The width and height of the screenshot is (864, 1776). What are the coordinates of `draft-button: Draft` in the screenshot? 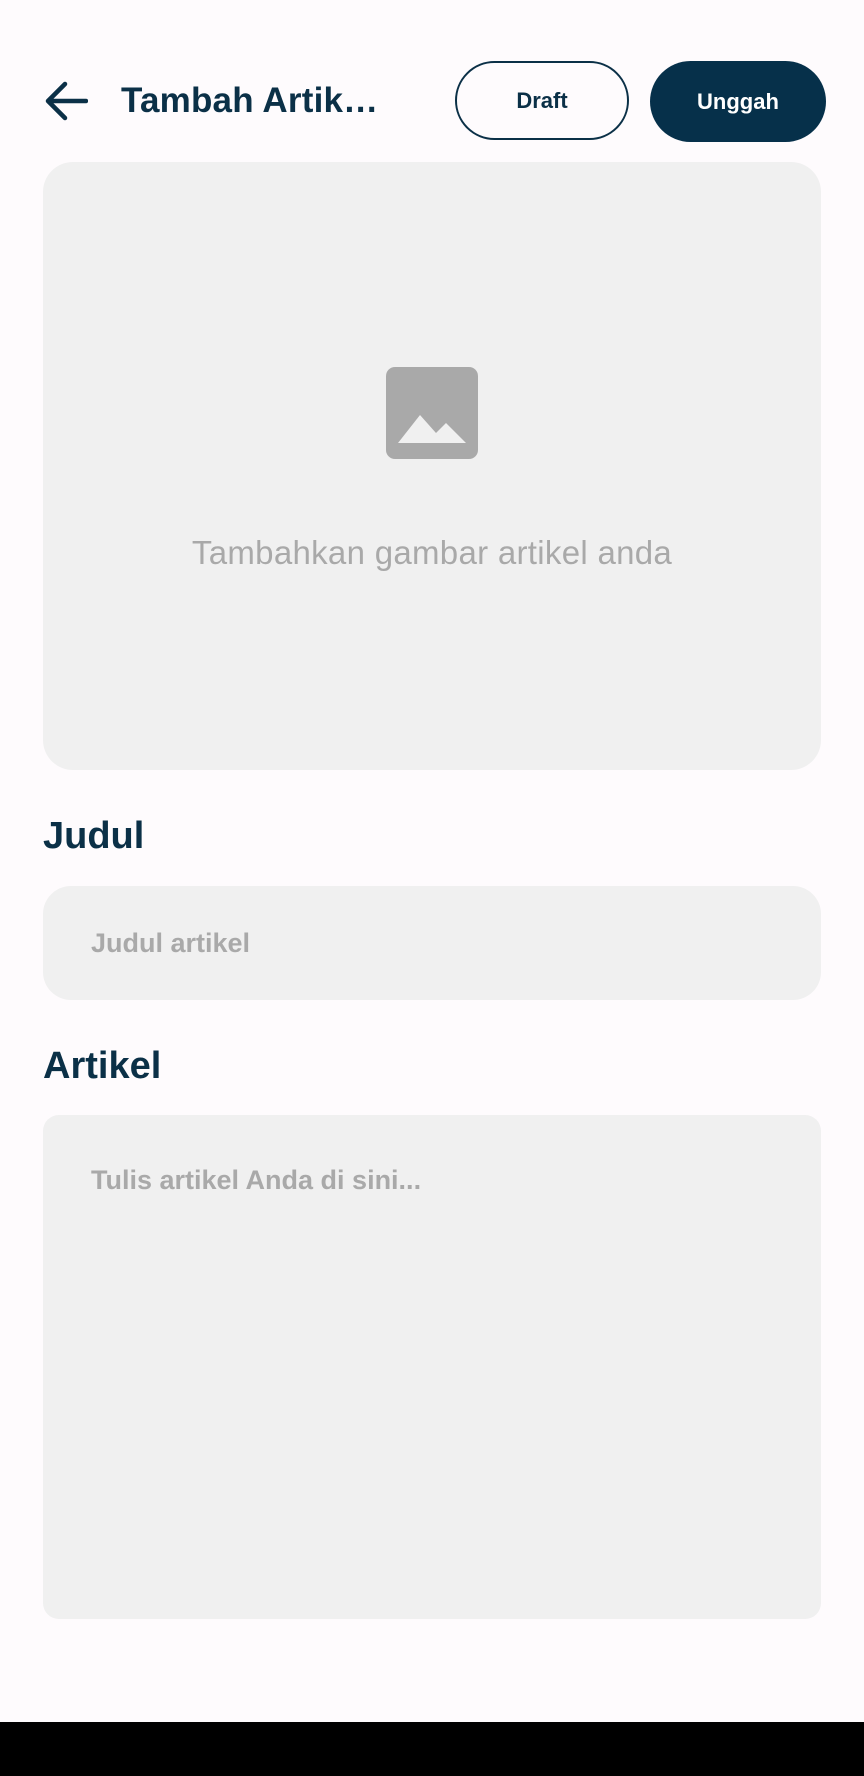 It's located at (542, 100).